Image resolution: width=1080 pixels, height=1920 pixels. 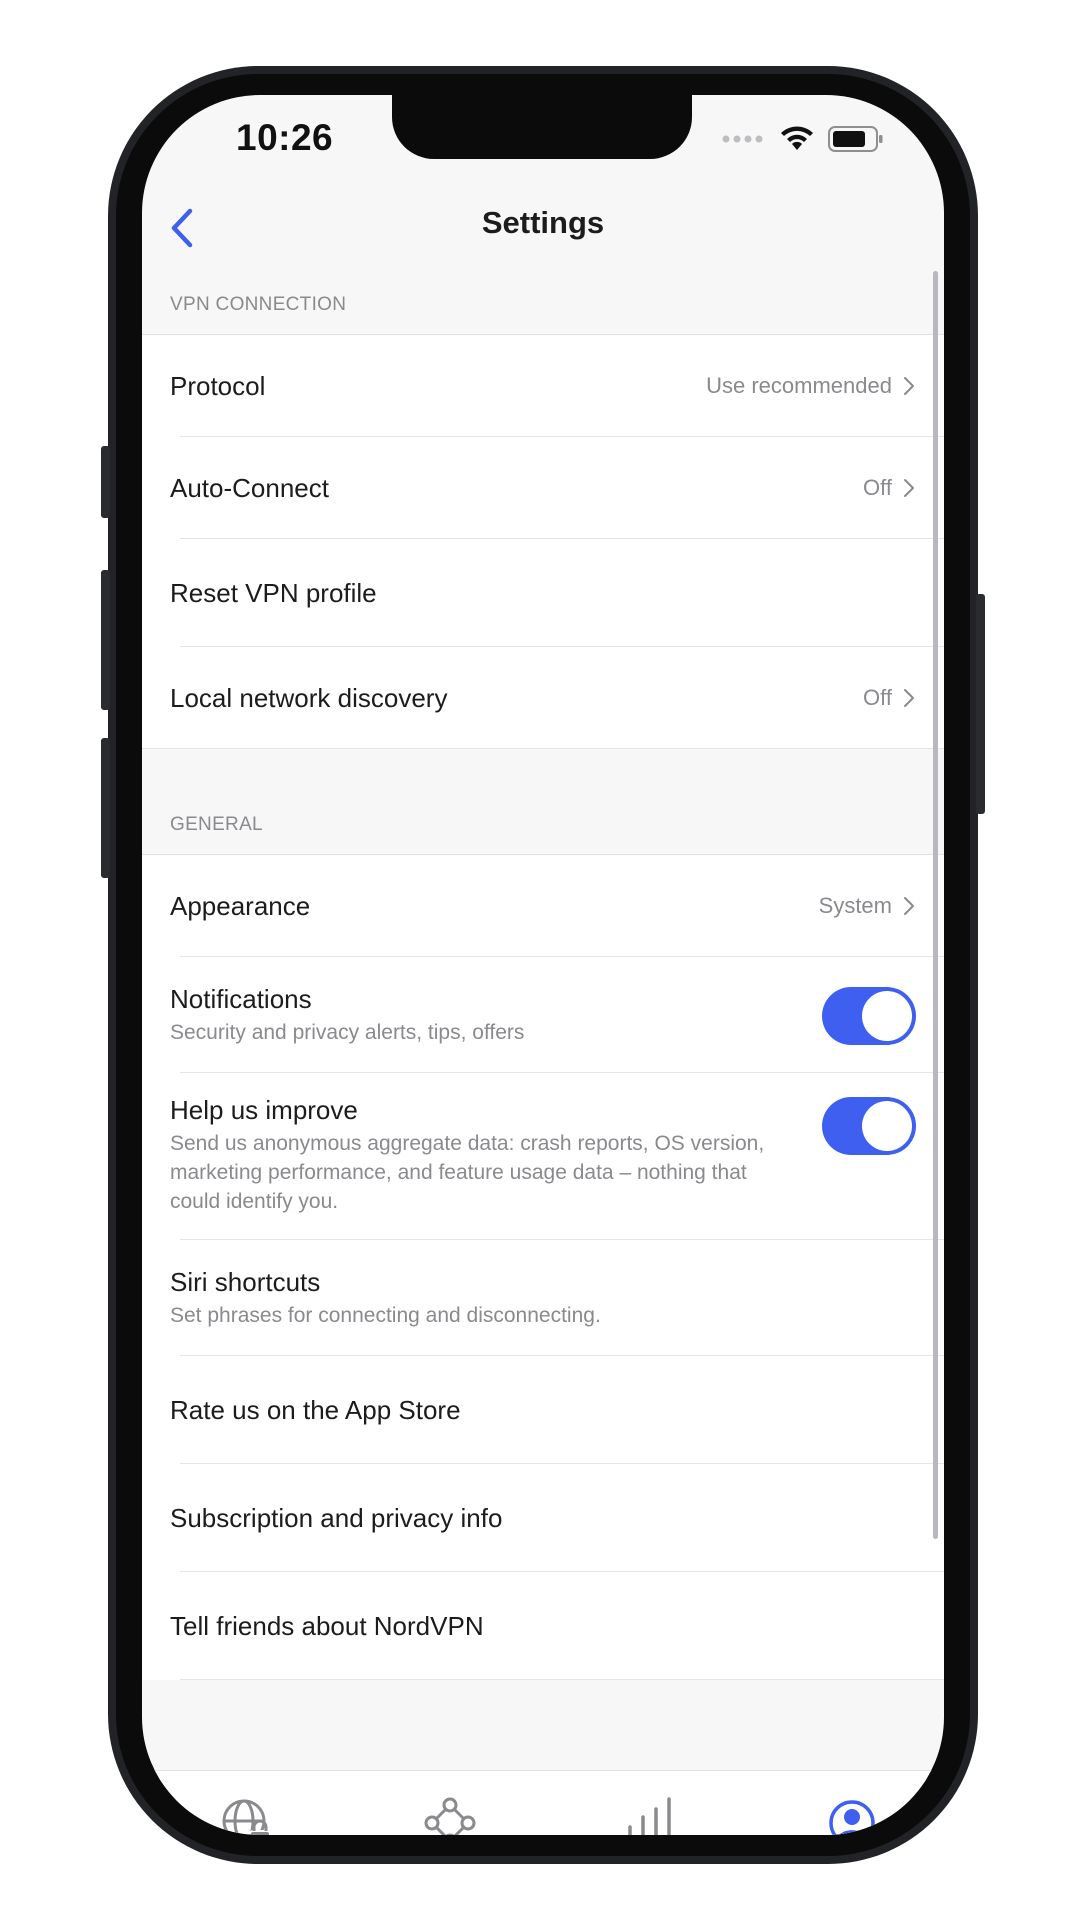 I want to click on status-indicators, so click(x=803, y=139).